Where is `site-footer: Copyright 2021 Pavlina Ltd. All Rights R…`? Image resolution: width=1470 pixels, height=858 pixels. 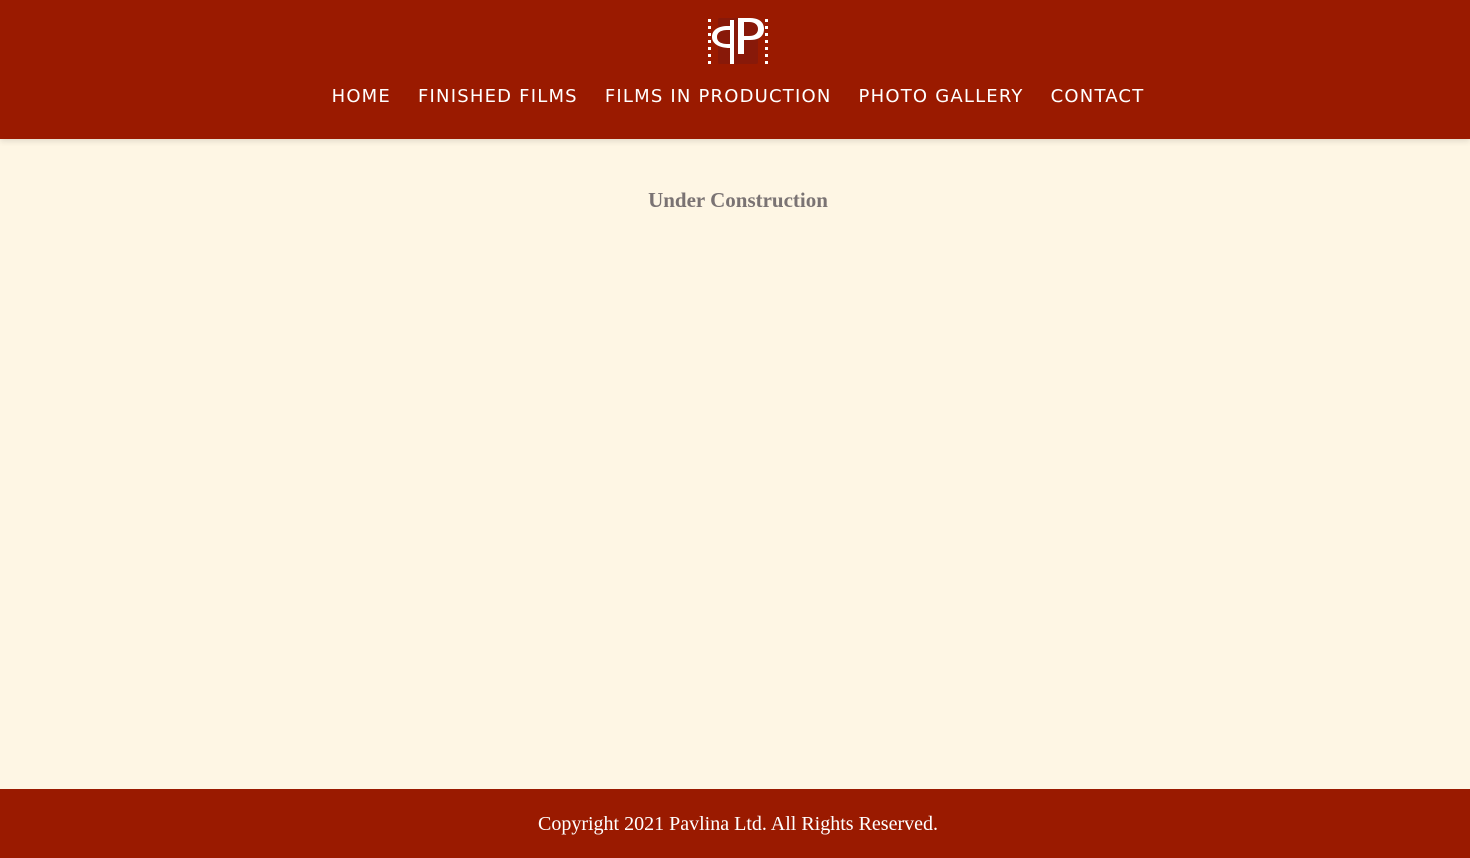
site-footer: Copyright 2021 Pavlina Ltd. All Rights R… is located at coordinates (735, 823).